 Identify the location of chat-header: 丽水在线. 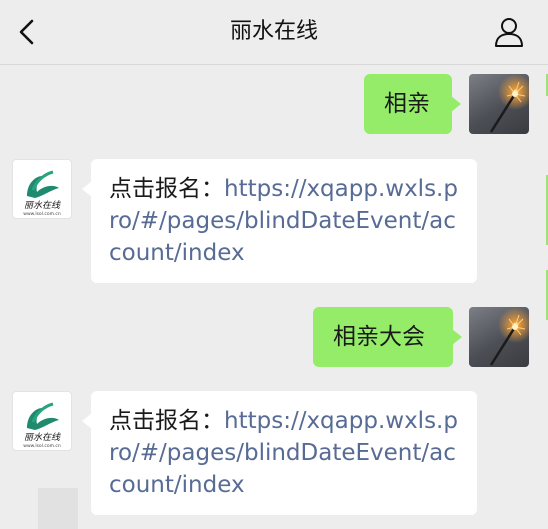
(274, 32).